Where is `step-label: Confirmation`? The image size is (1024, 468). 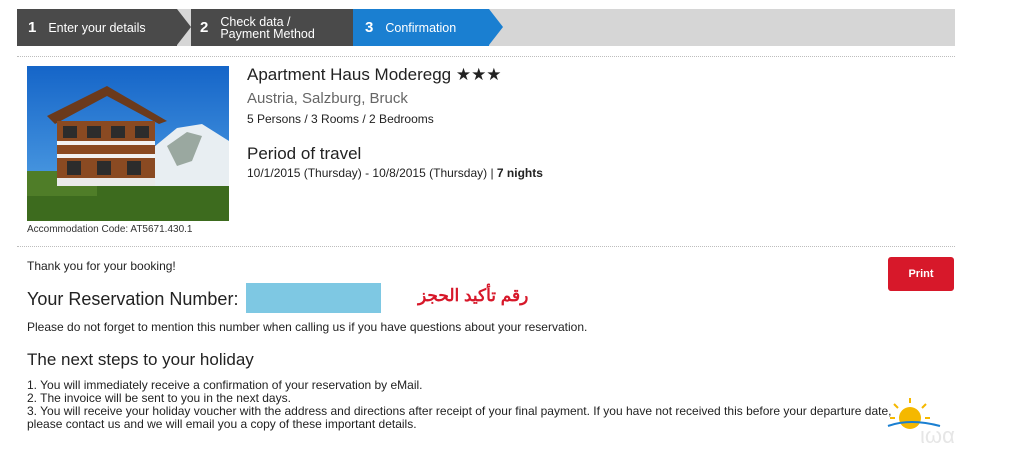 step-label: Confirmation is located at coordinates (421, 27).